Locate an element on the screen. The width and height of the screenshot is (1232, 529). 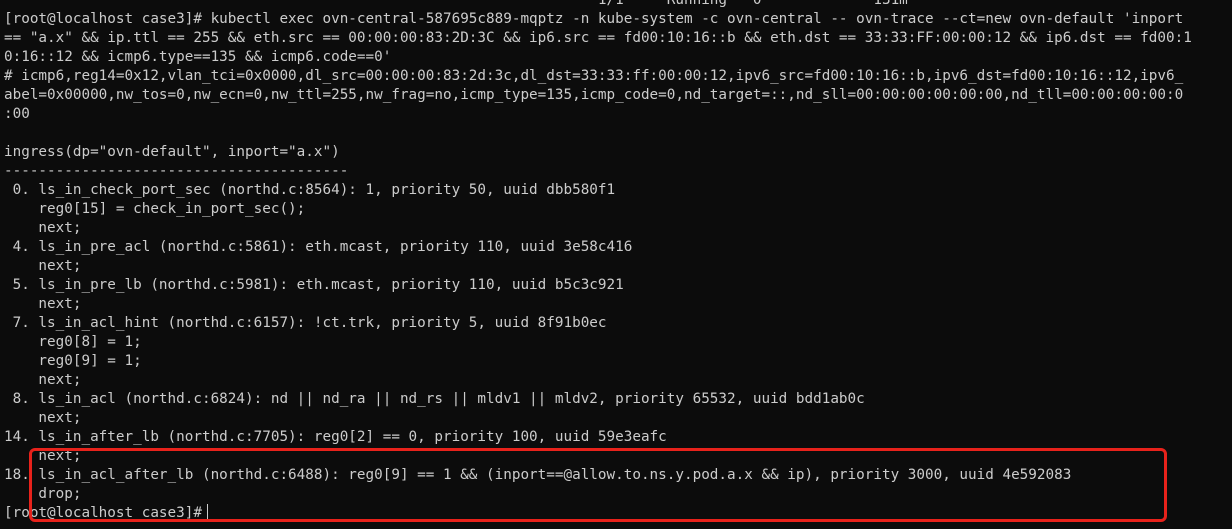
terminal-line: ingress(dp="ovn-default", inport="a.x") is located at coordinates (172, 152).